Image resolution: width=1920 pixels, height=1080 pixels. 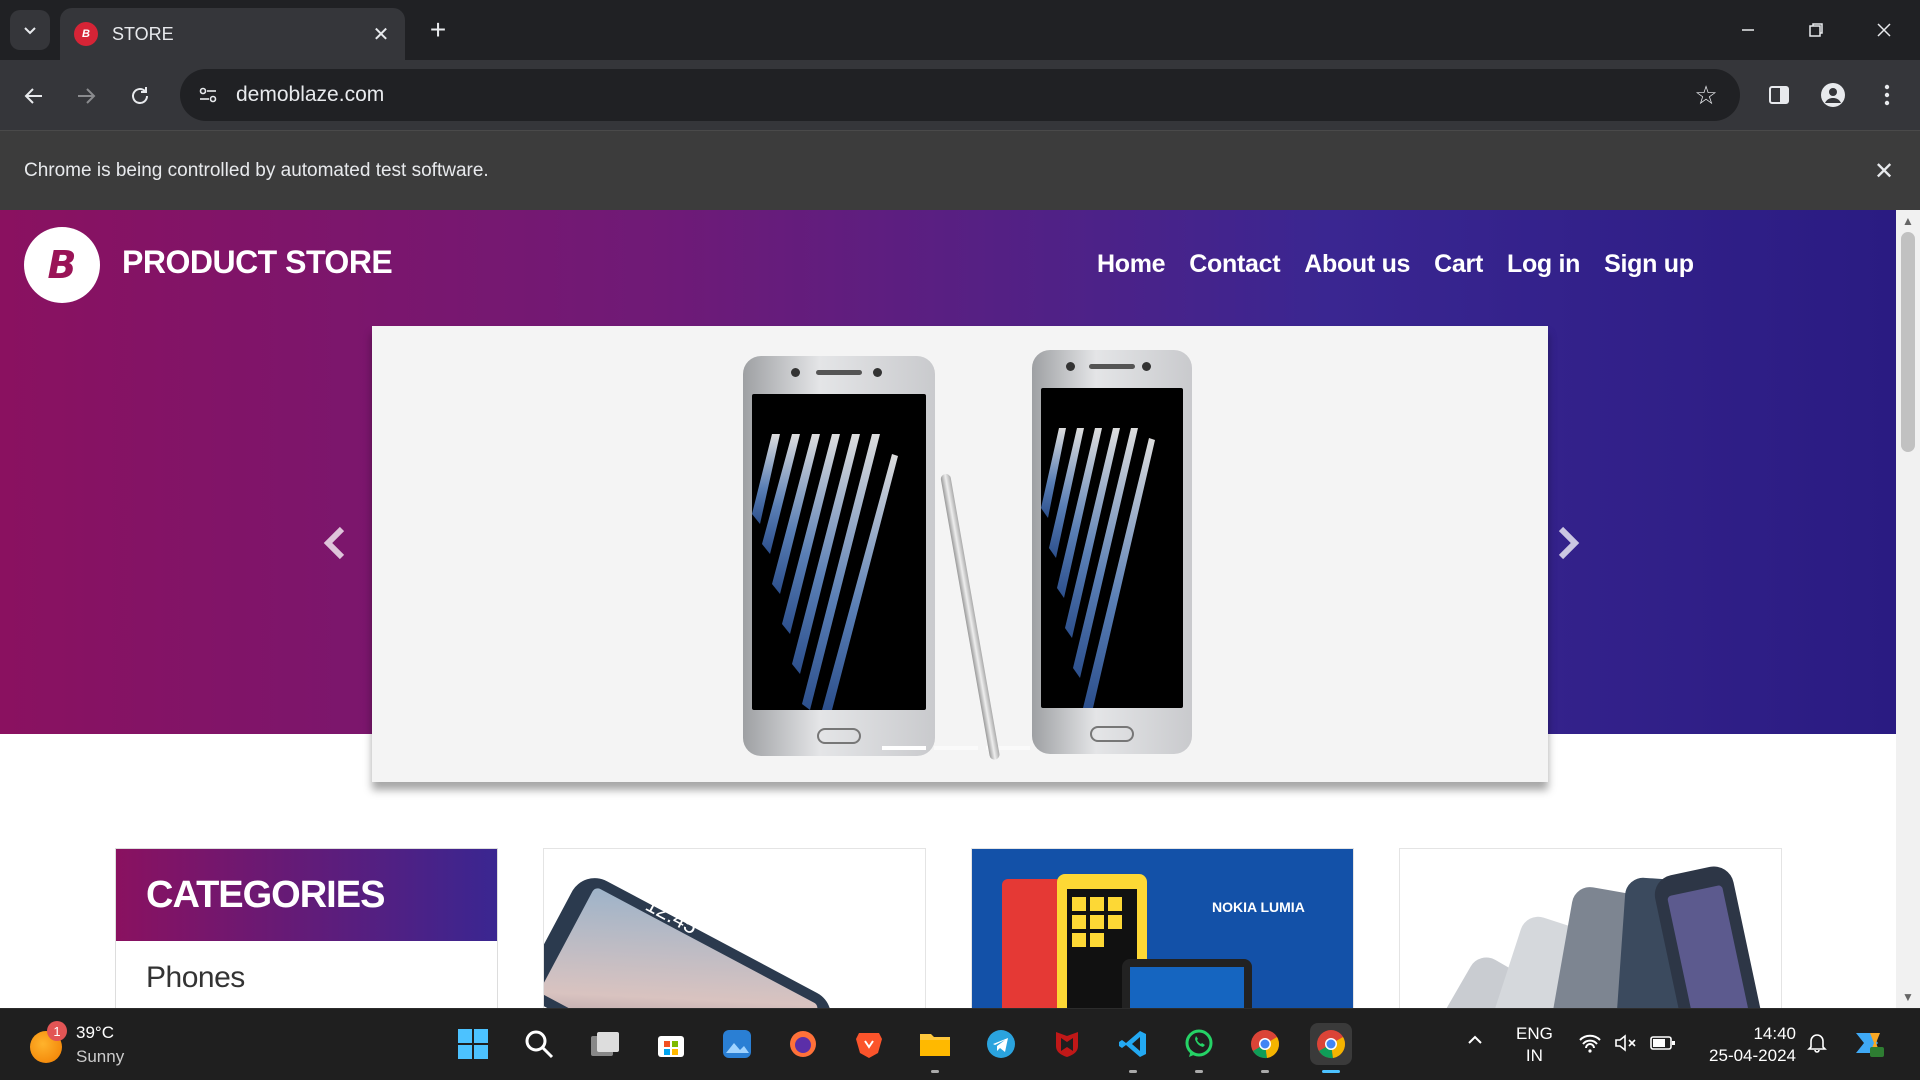 What do you see at coordinates (1908, 221) in the screenshot?
I see `scroll-up-icon: ▲` at bounding box center [1908, 221].